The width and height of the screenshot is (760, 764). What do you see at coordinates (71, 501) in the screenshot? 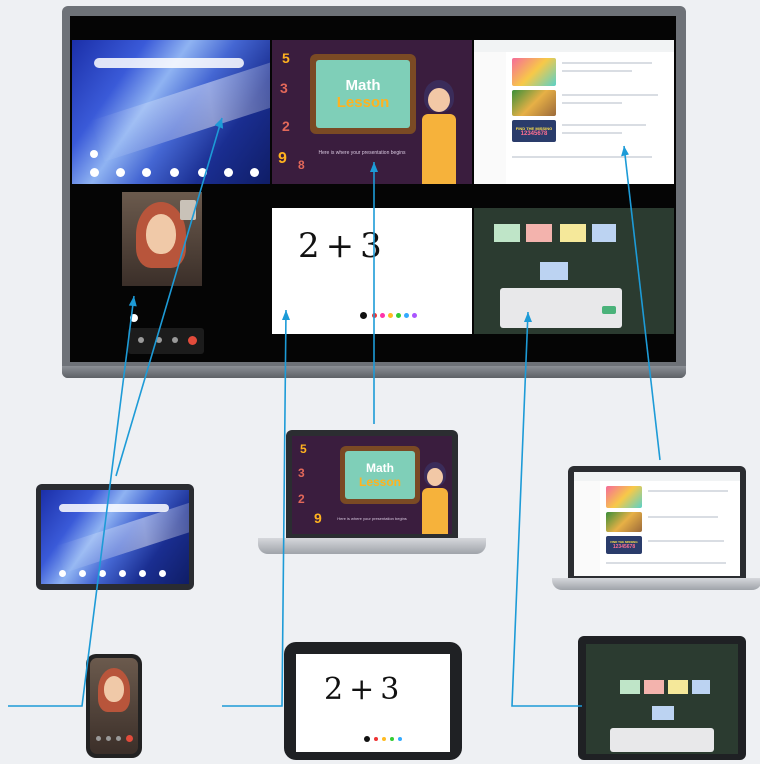
I see `connector-phone-videocall` at bounding box center [71, 501].